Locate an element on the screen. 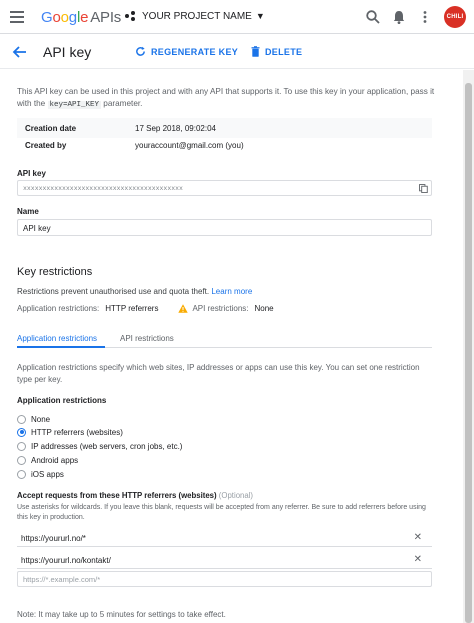 This screenshot has width=474, height=623. account-avatar: CHILI is located at coordinates (455, 17).